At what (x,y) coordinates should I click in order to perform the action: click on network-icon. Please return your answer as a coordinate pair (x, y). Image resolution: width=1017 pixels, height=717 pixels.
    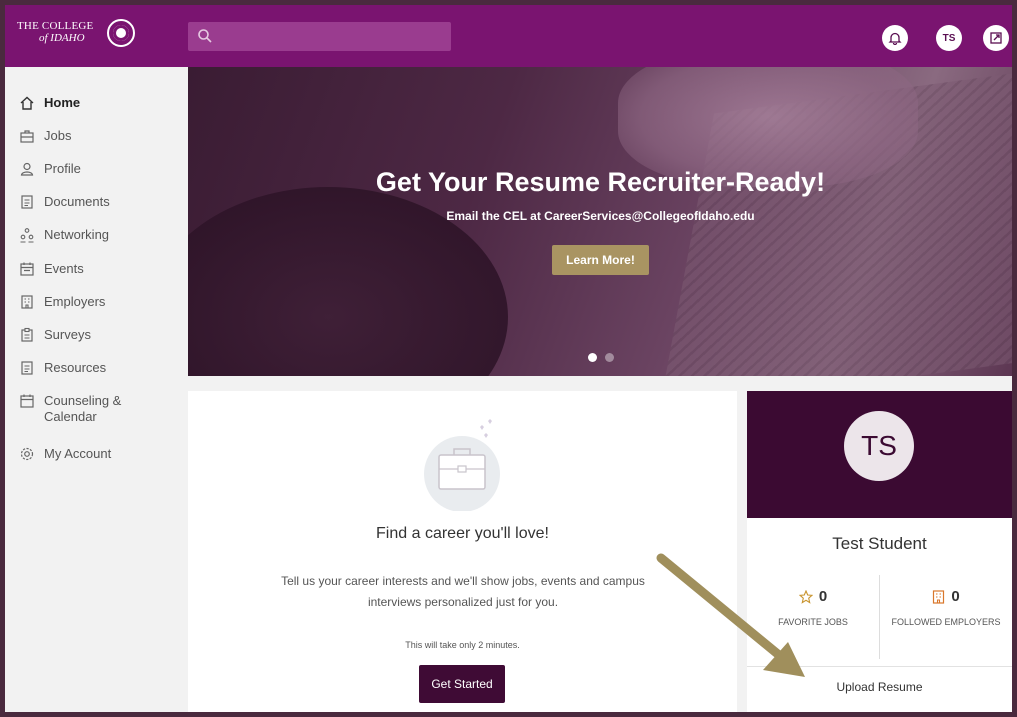
    Looking at the image, I should click on (27, 235).